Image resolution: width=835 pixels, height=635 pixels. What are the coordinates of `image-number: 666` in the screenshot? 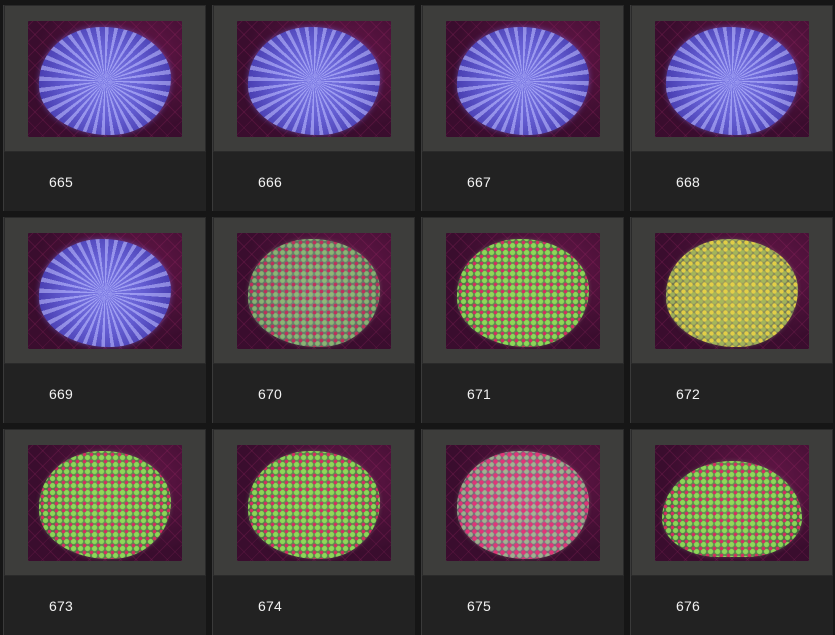 It's located at (270, 181).